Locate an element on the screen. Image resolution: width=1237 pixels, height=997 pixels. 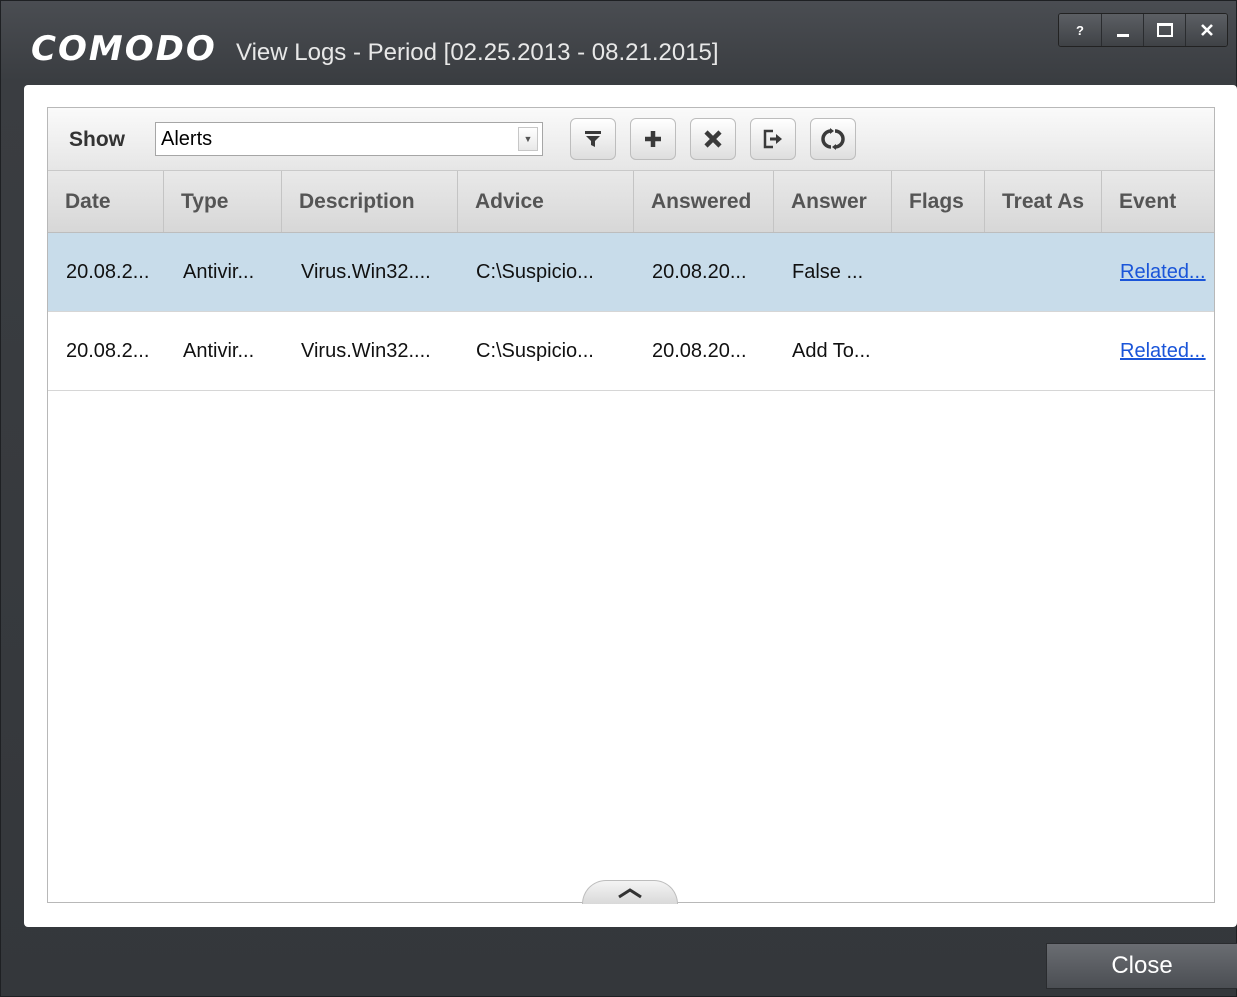
maximize-button is located at coordinates (1164, 30).